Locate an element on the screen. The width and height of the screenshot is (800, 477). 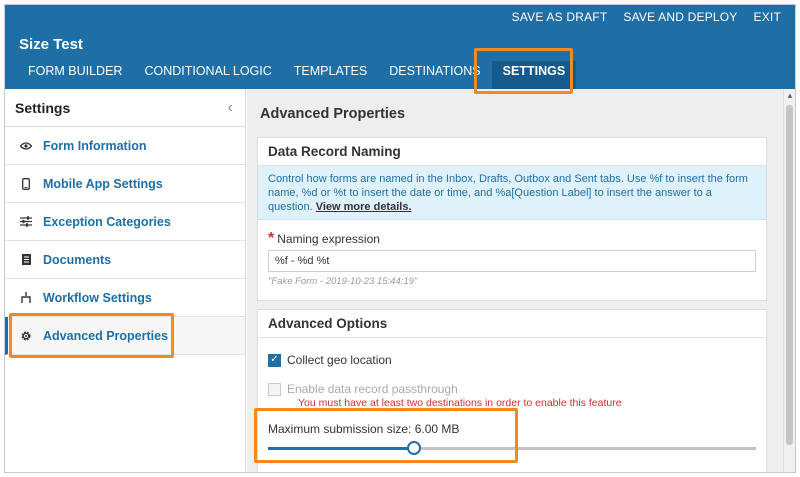
chevron-left-icon: ‹ is located at coordinates (230, 108).